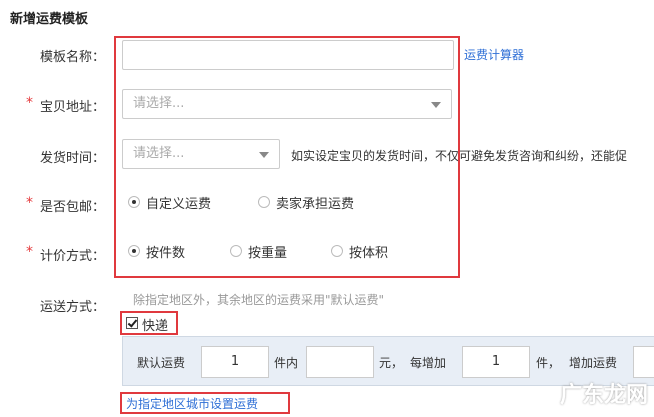 The image size is (654, 417). What do you see at coordinates (340, 362) in the screenshot?
I see `first-fee-input` at bounding box center [340, 362].